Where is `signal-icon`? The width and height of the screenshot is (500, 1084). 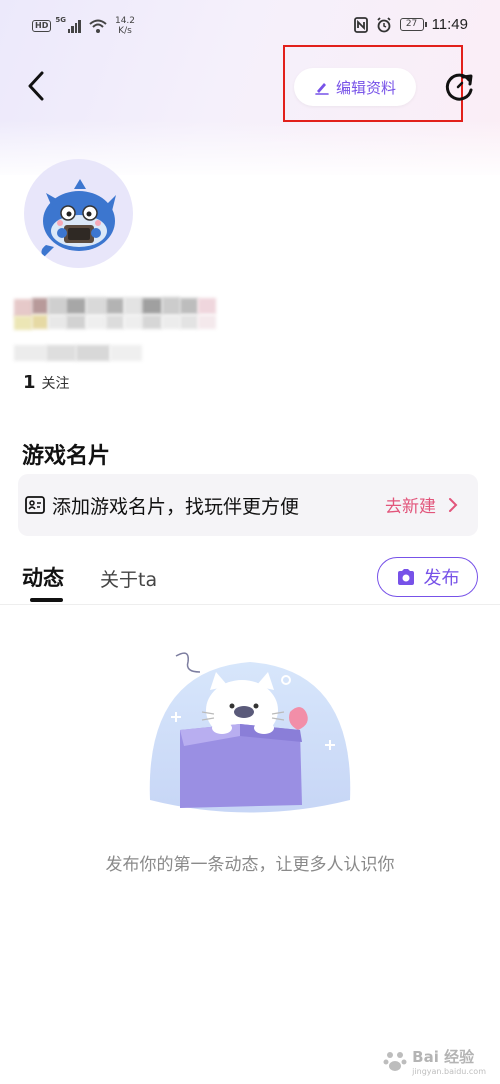 signal-icon is located at coordinates (74, 26).